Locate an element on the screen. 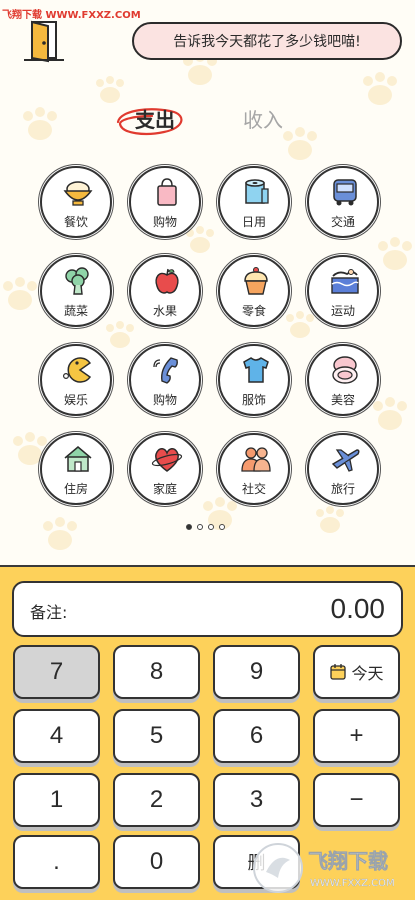  broccoli-icon is located at coordinates (77, 281).